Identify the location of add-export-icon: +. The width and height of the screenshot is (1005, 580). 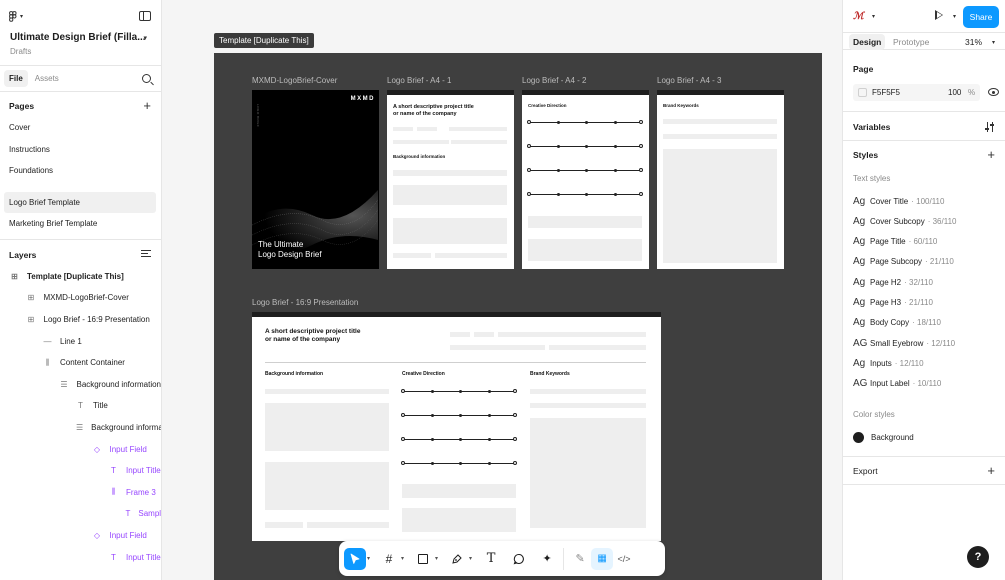
(991, 470).